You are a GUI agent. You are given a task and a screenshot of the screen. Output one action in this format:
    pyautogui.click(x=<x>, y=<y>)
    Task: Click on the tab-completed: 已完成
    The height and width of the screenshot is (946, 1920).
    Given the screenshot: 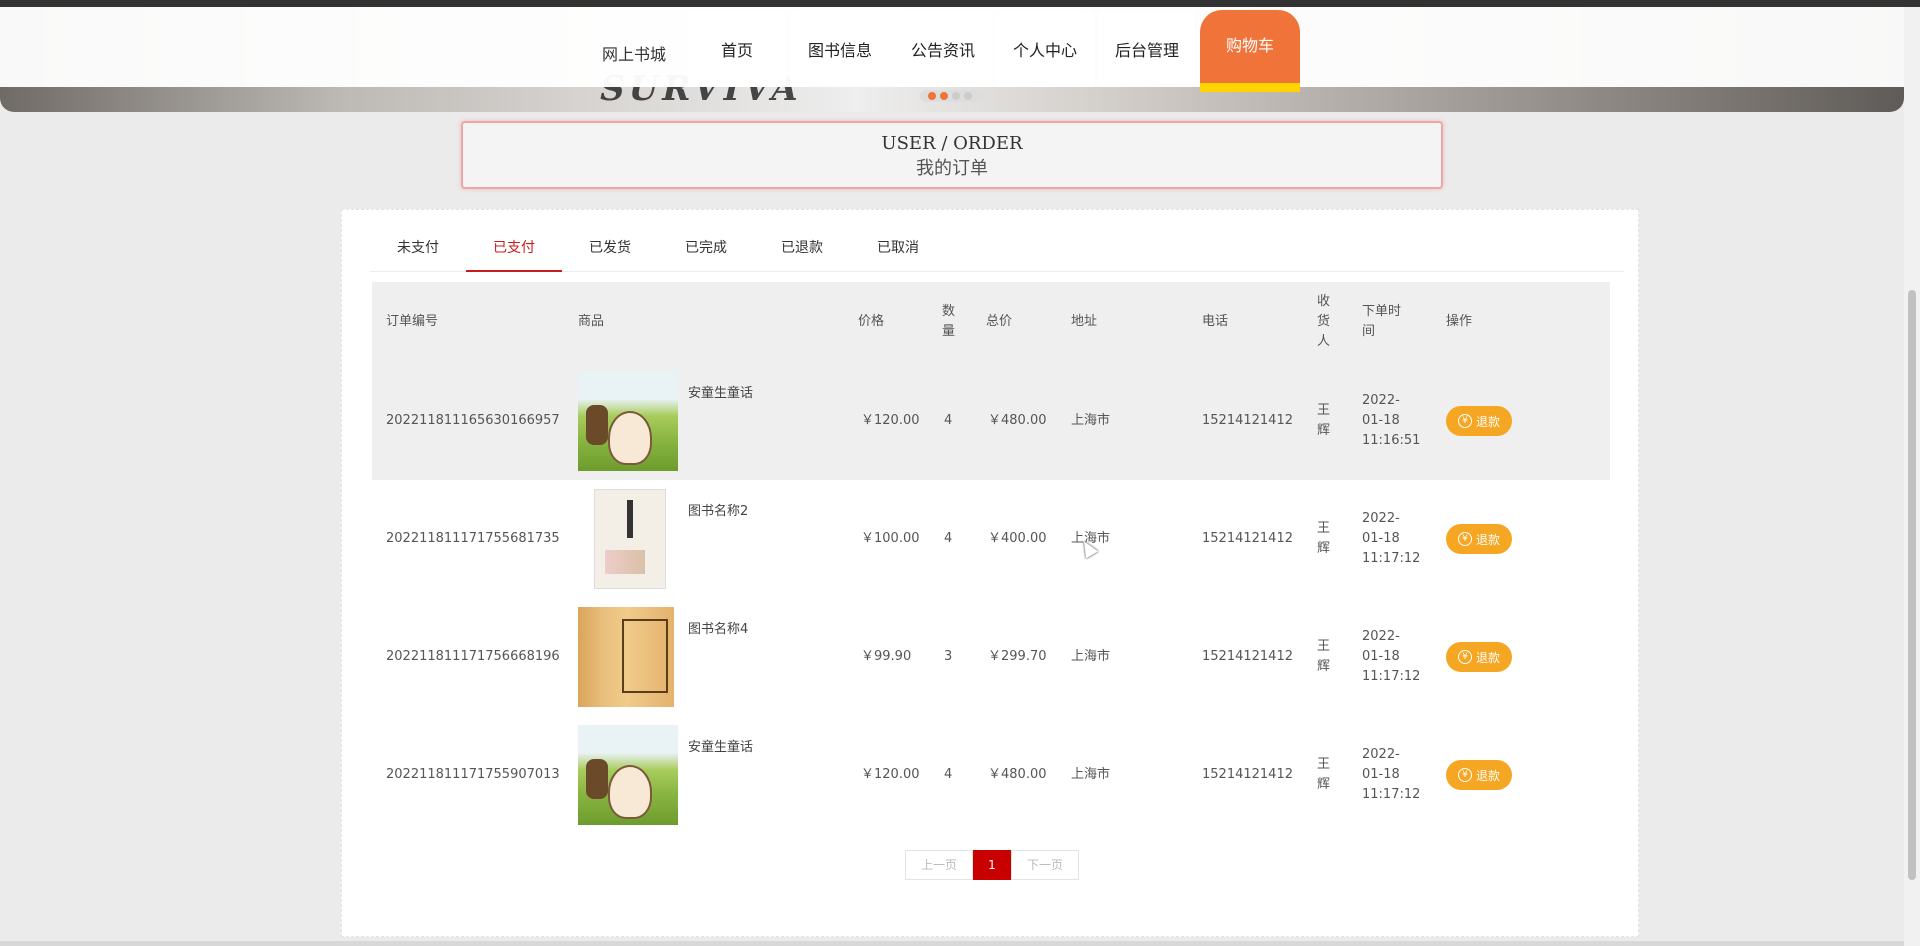 What is the action you would take?
    pyautogui.click(x=706, y=248)
    